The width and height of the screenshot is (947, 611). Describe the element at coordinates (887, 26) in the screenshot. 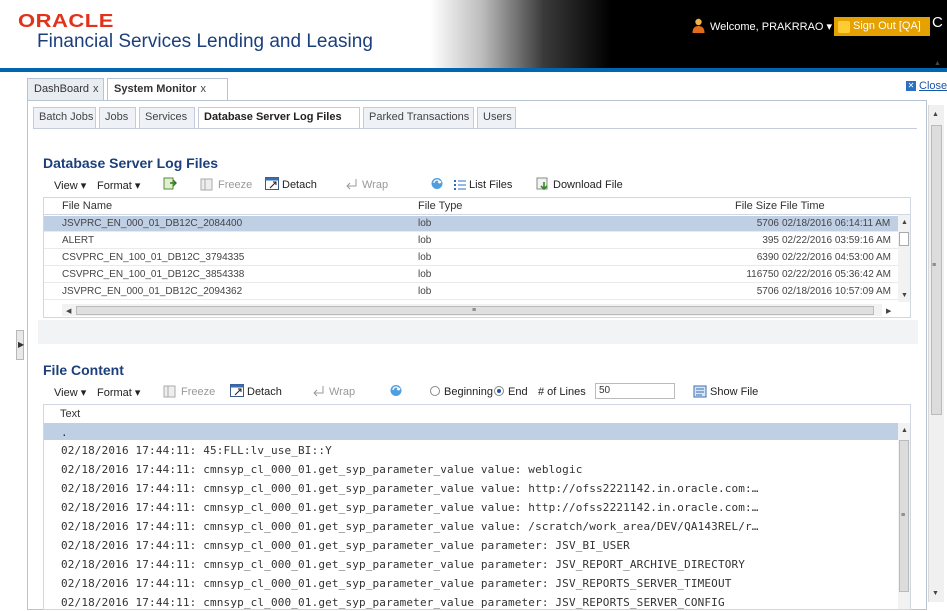

I see `sign-out-label: Sign Out [QA]` at that location.